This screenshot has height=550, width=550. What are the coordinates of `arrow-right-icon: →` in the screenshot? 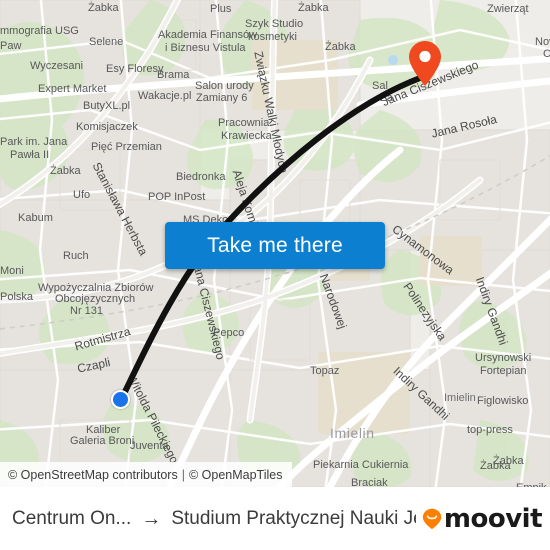 It's located at (151, 518).